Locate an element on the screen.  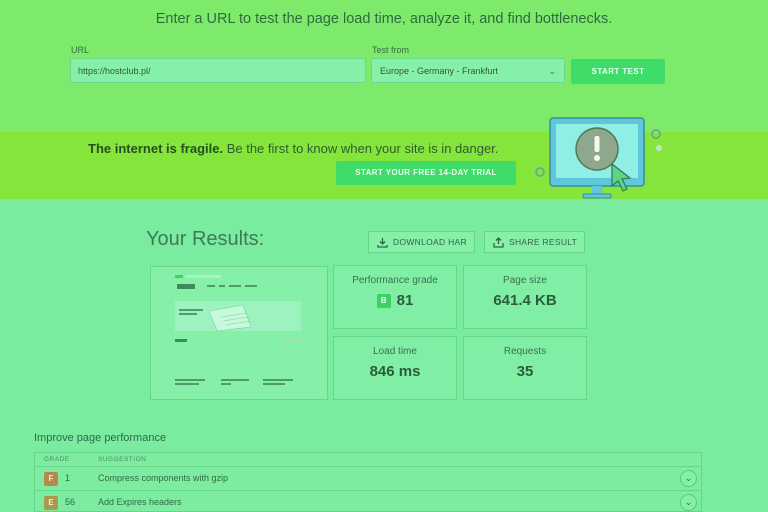
table-row: E 56 Add Expires headers ⌄ is located at coordinates (368, 501).